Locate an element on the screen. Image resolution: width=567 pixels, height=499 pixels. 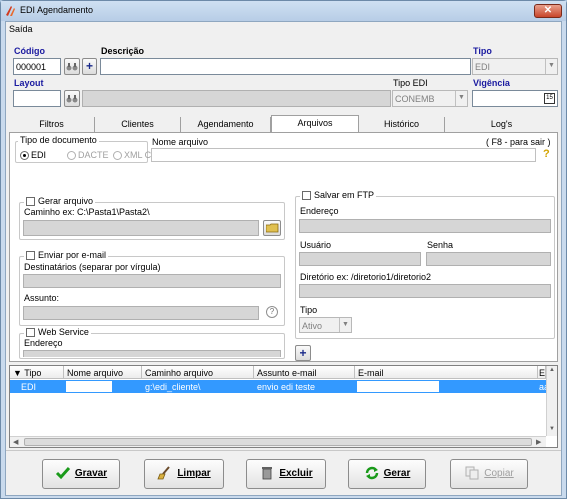
close-icon: ✕ is located at coordinates (548, 10).